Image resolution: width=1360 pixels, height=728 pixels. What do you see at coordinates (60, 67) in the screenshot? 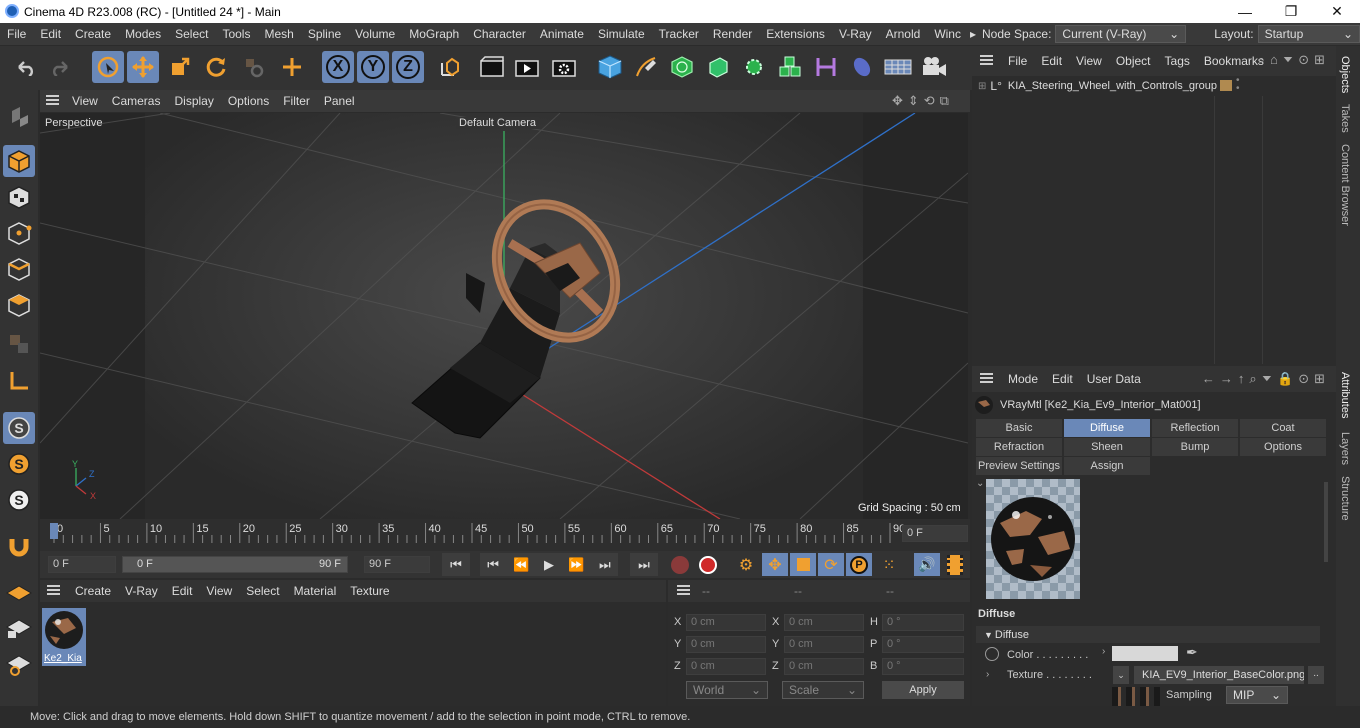
I see `redo-icon` at bounding box center [60, 67].